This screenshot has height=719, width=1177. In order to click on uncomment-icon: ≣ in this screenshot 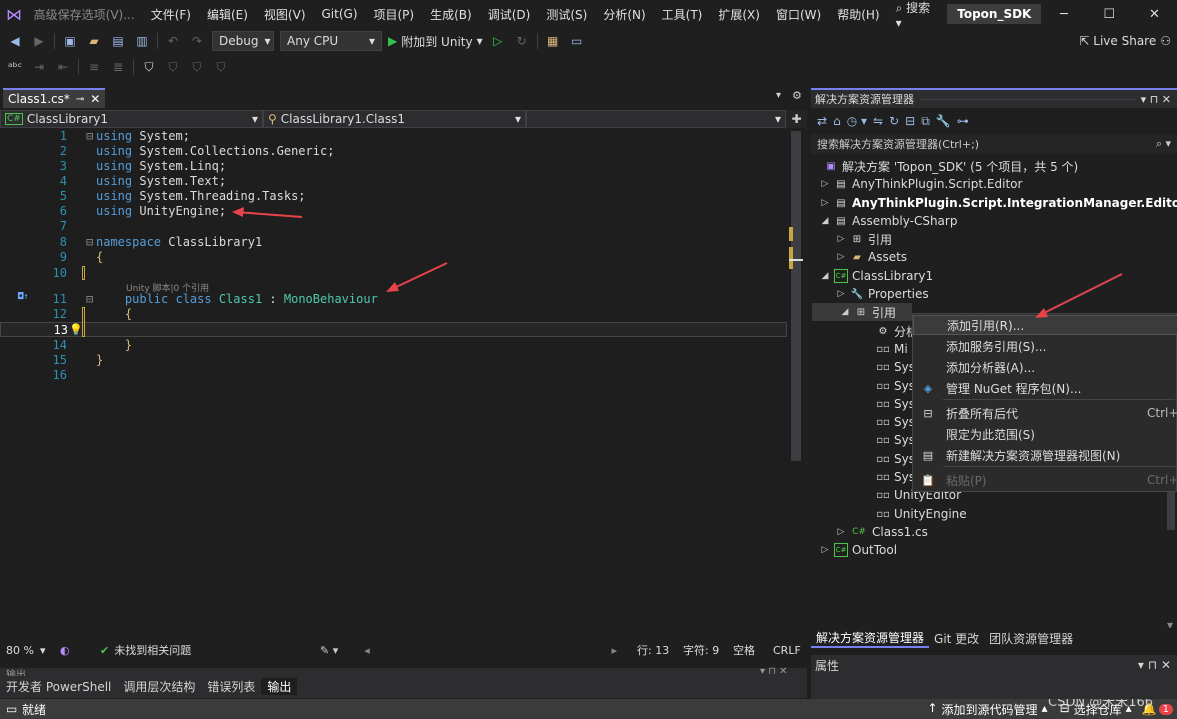, I will do `click(118, 67)`.